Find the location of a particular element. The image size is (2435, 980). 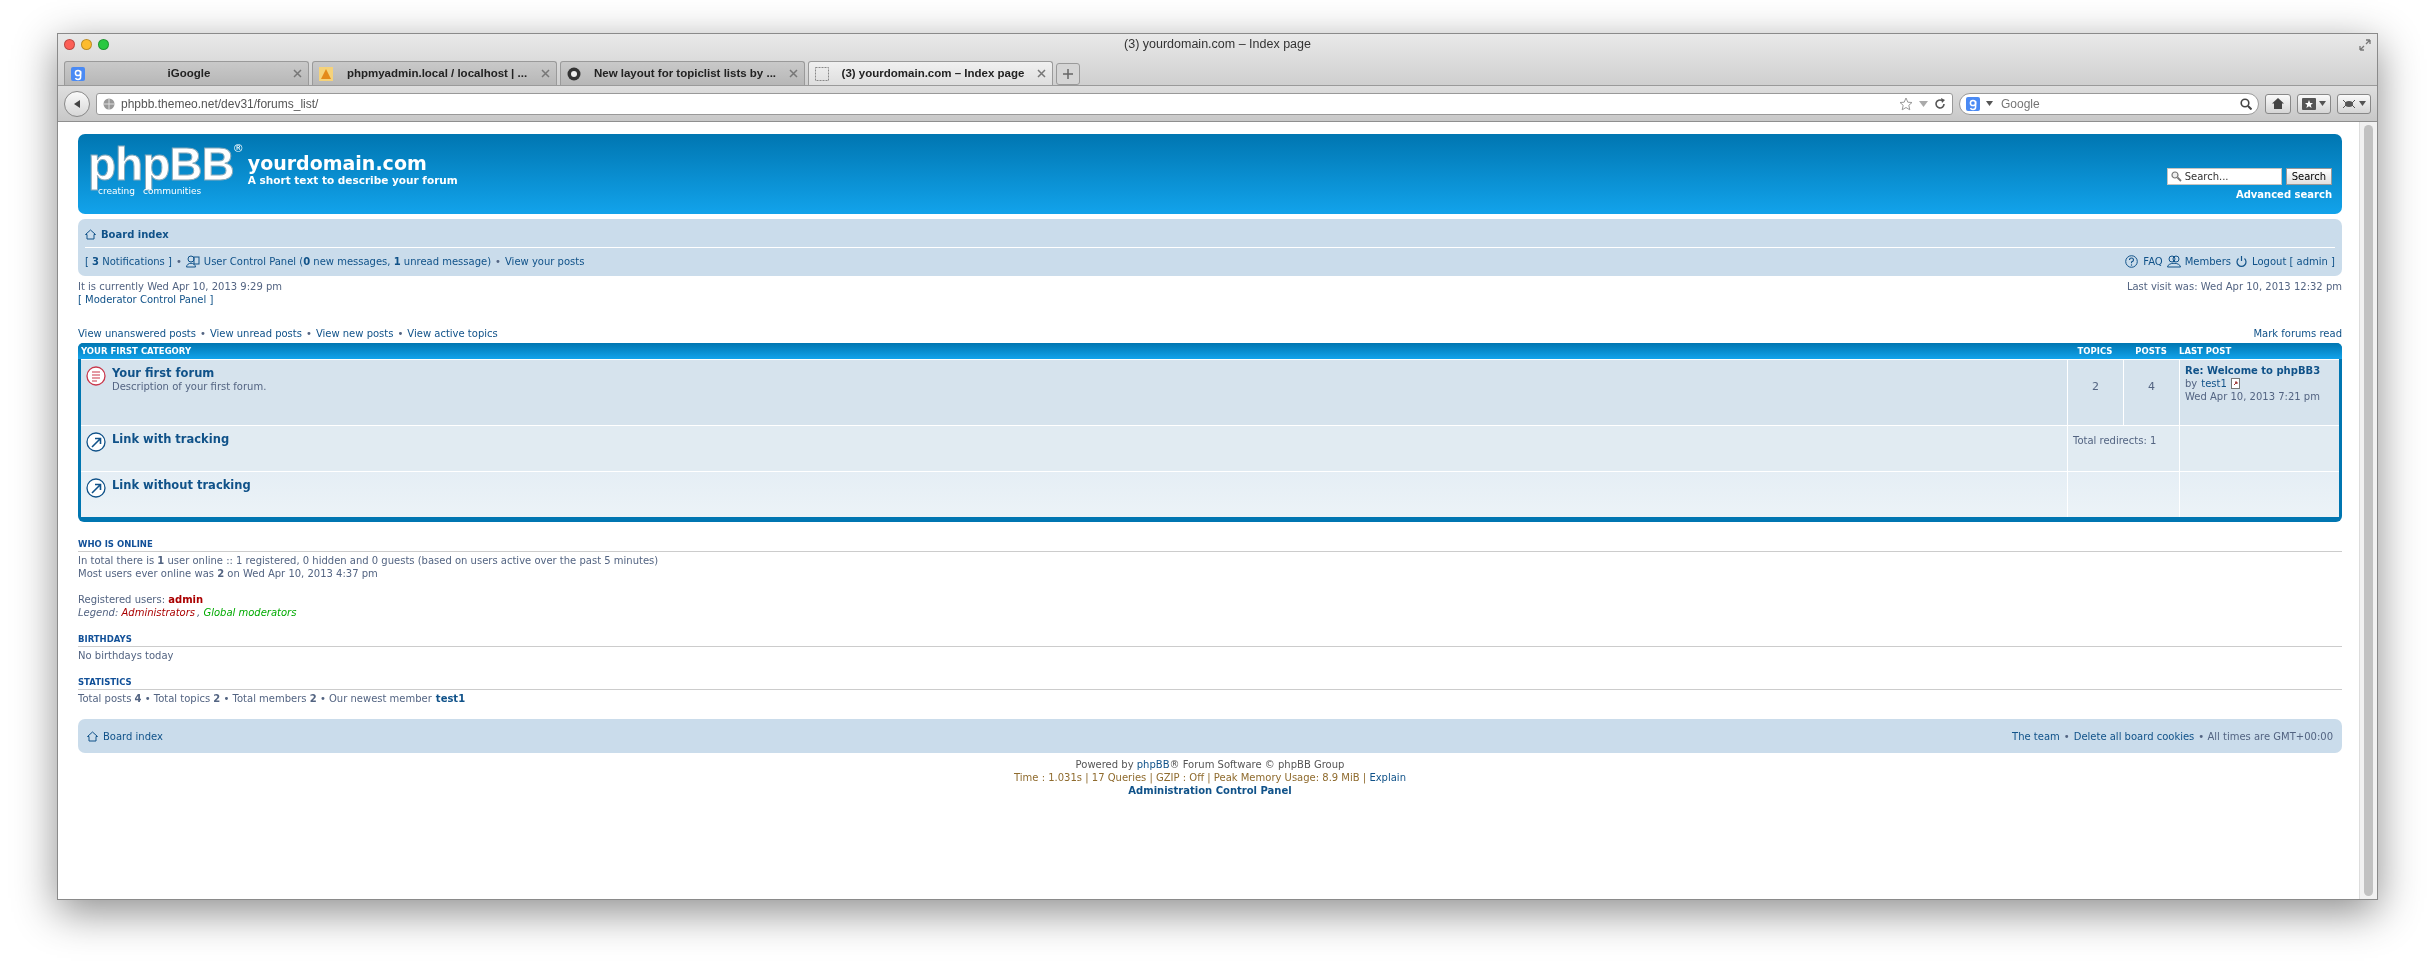

back-button is located at coordinates (77, 103).